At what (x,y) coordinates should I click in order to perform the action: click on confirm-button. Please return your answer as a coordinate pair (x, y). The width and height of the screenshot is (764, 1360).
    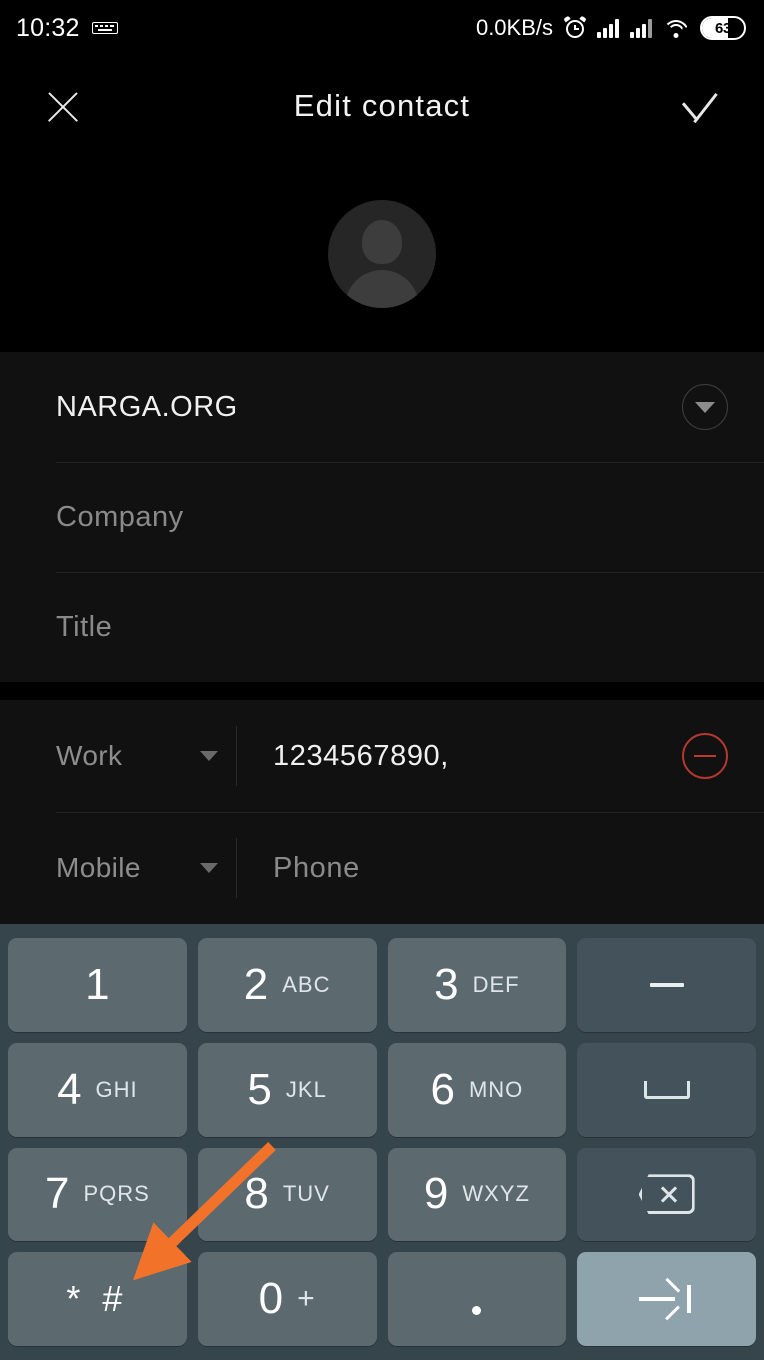
    Looking at the image, I should click on (699, 106).